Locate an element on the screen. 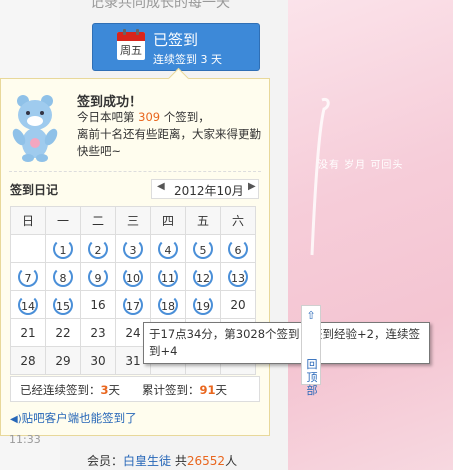 This screenshot has width=453, height=470. day-number: 16 is located at coordinates (98, 304).